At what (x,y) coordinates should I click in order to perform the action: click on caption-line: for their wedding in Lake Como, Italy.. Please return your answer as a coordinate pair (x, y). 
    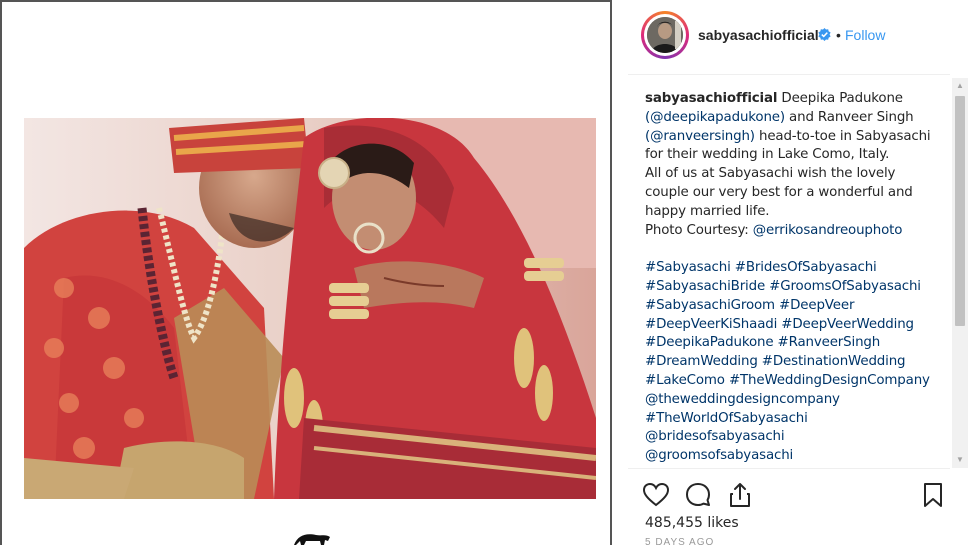
    Looking at the image, I should click on (795, 155).